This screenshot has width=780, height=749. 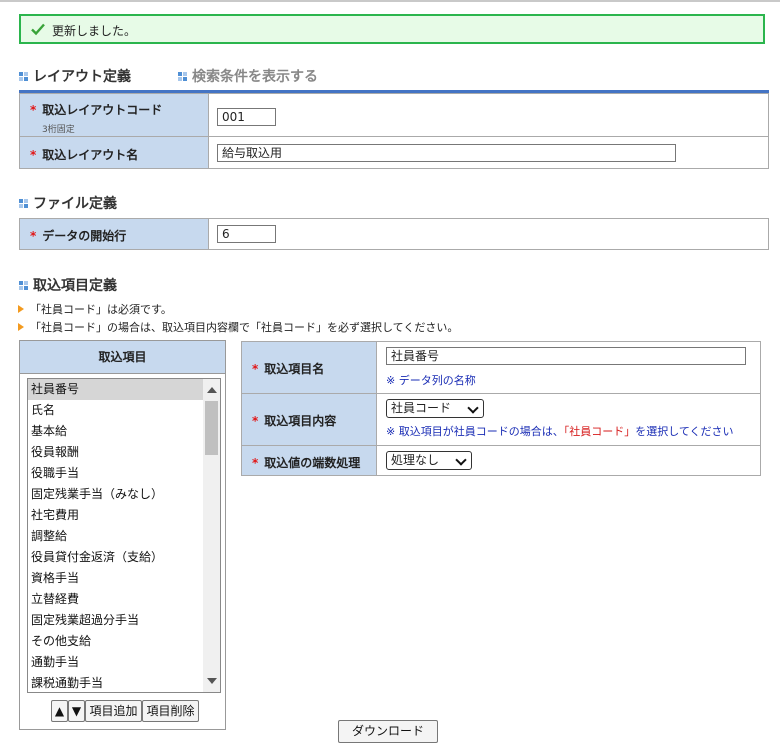 What do you see at coordinates (94, 31) in the screenshot?
I see `alert-message: 更新しました。` at bounding box center [94, 31].